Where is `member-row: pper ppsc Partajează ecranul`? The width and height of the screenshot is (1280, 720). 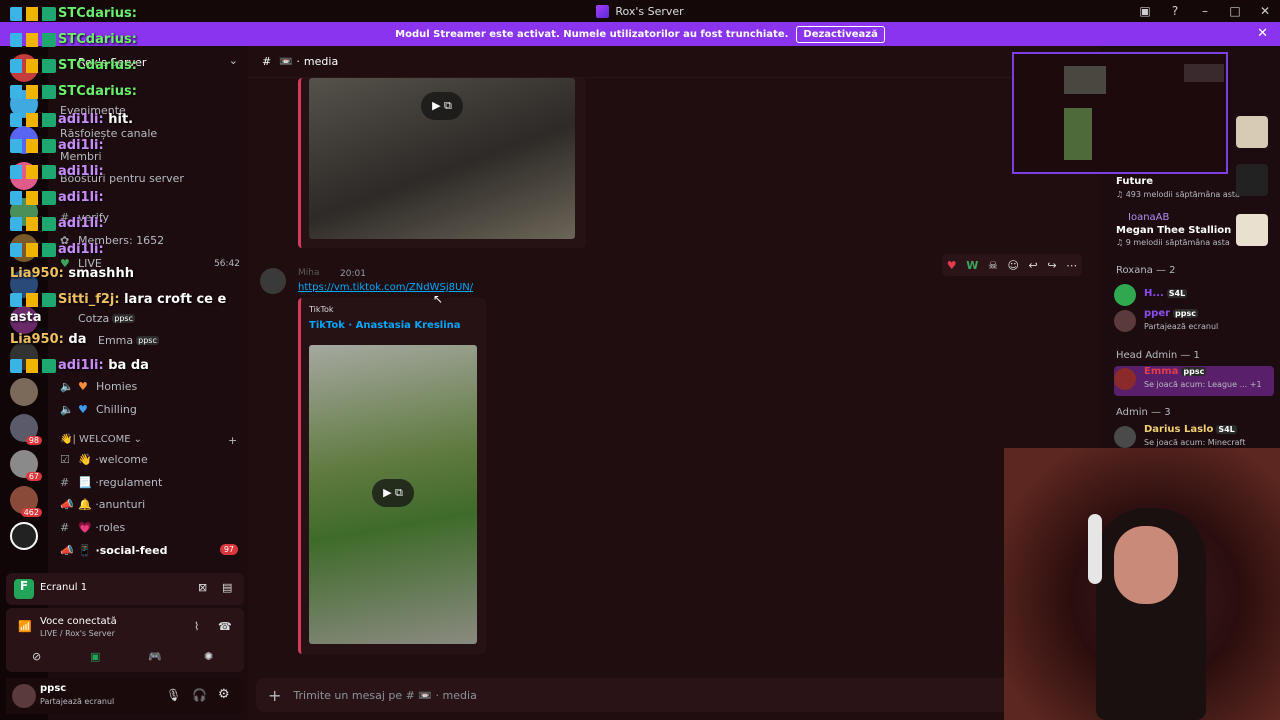 member-row: pper ppsc Partajează ecranul is located at coordinates (1194, 323).